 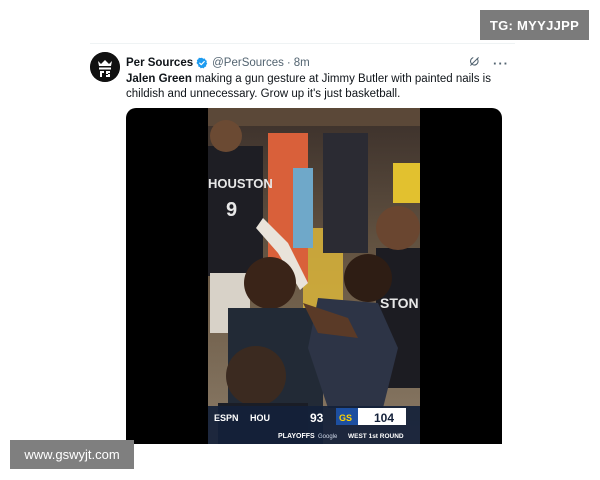 I want to click on scorebug-network: ESPN, so click(x=226, y=418).